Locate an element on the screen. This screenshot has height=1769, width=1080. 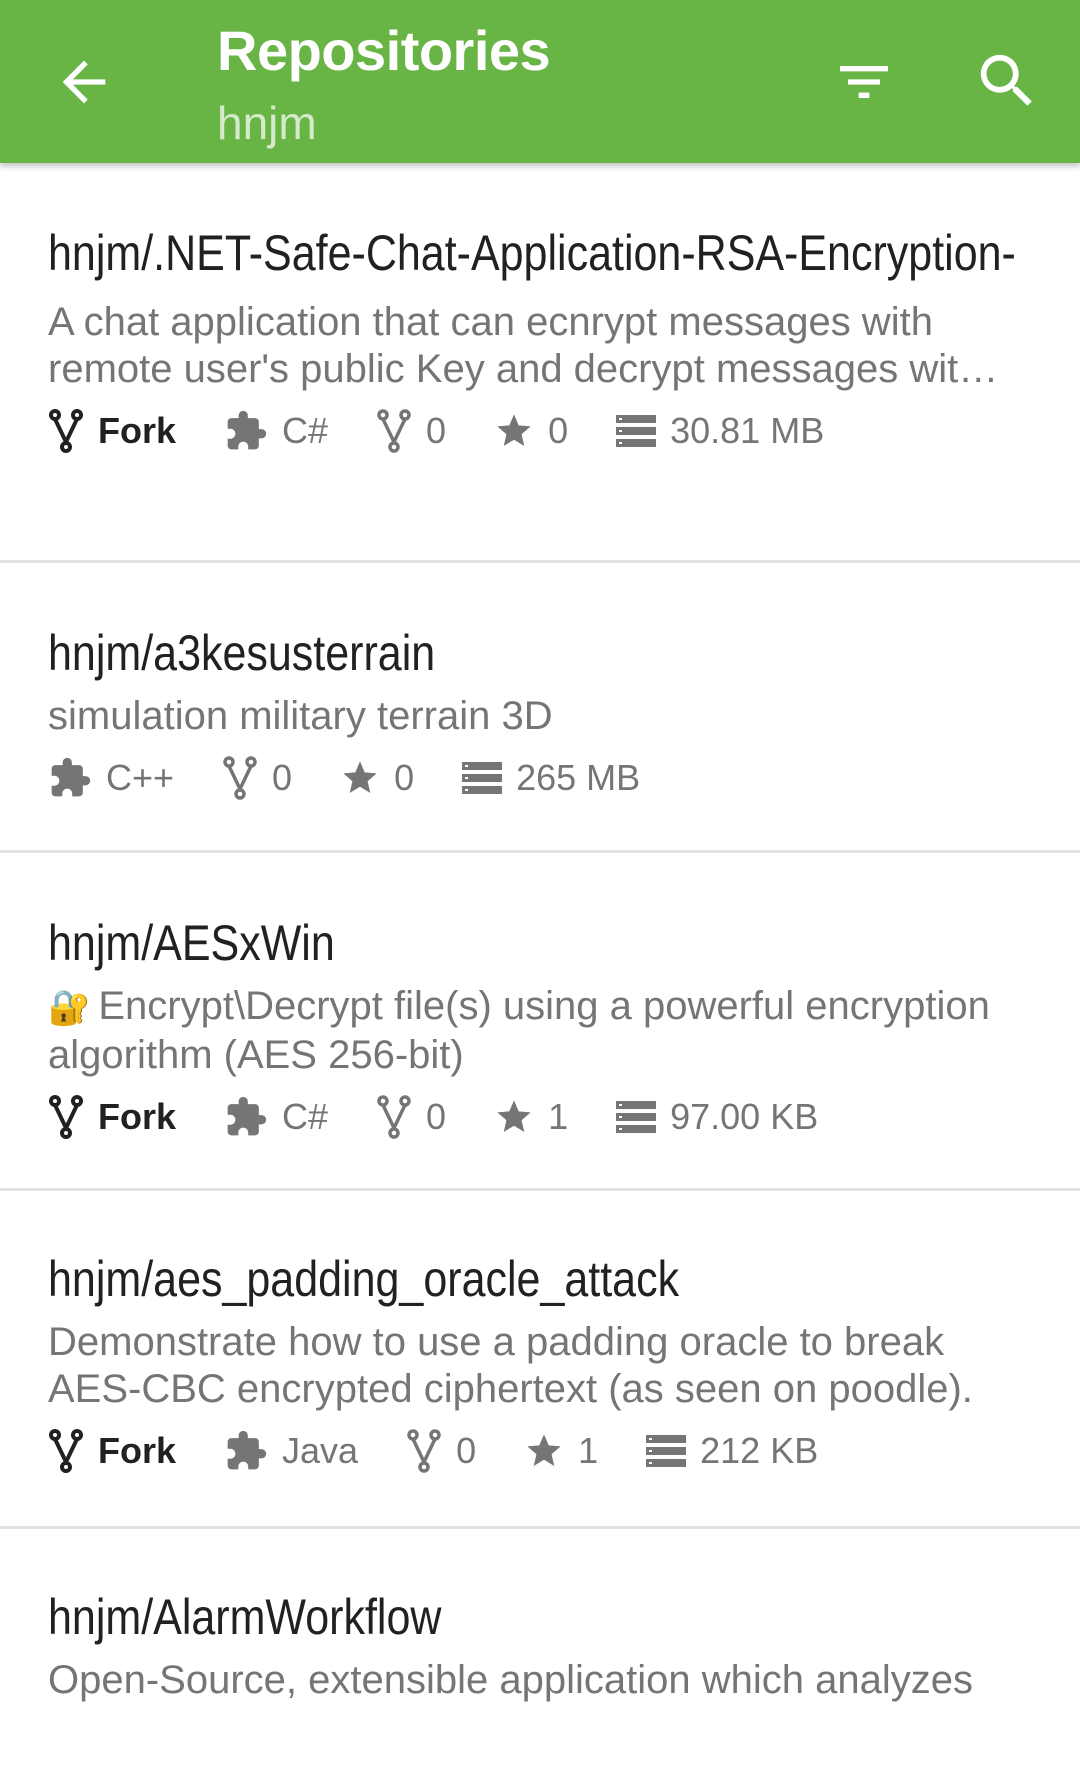
repo-name: hnjm/AlarmWorkflow is located at coordinates (245, 1617).